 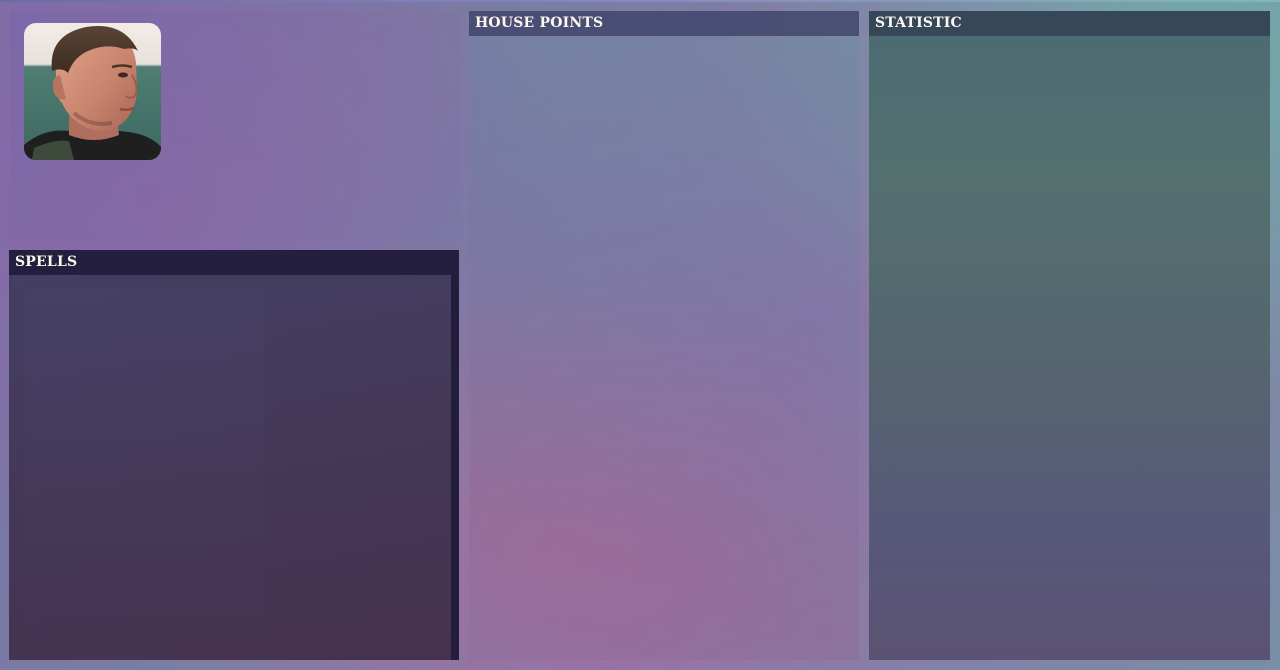 What do you see at coordinates (455, 467) in the screenshot?
I see `spells-scrollbar` at bounding box center [455, 467].